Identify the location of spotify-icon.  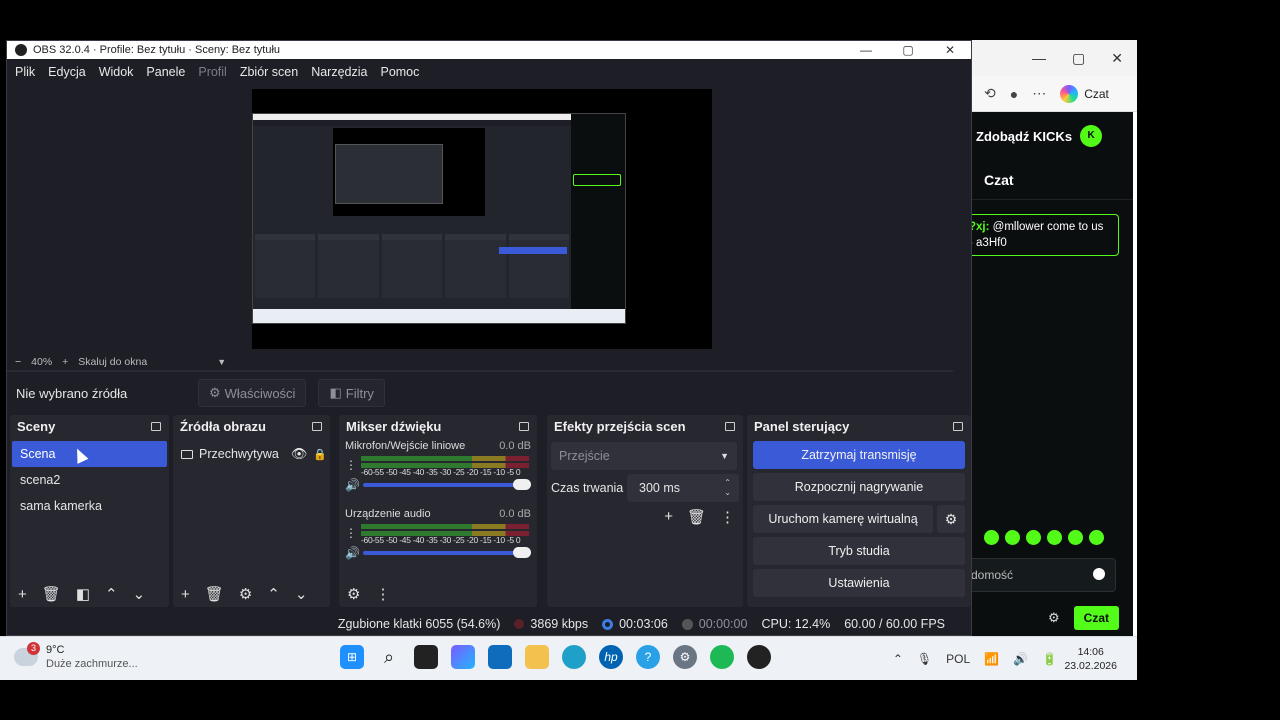
(722, 657).